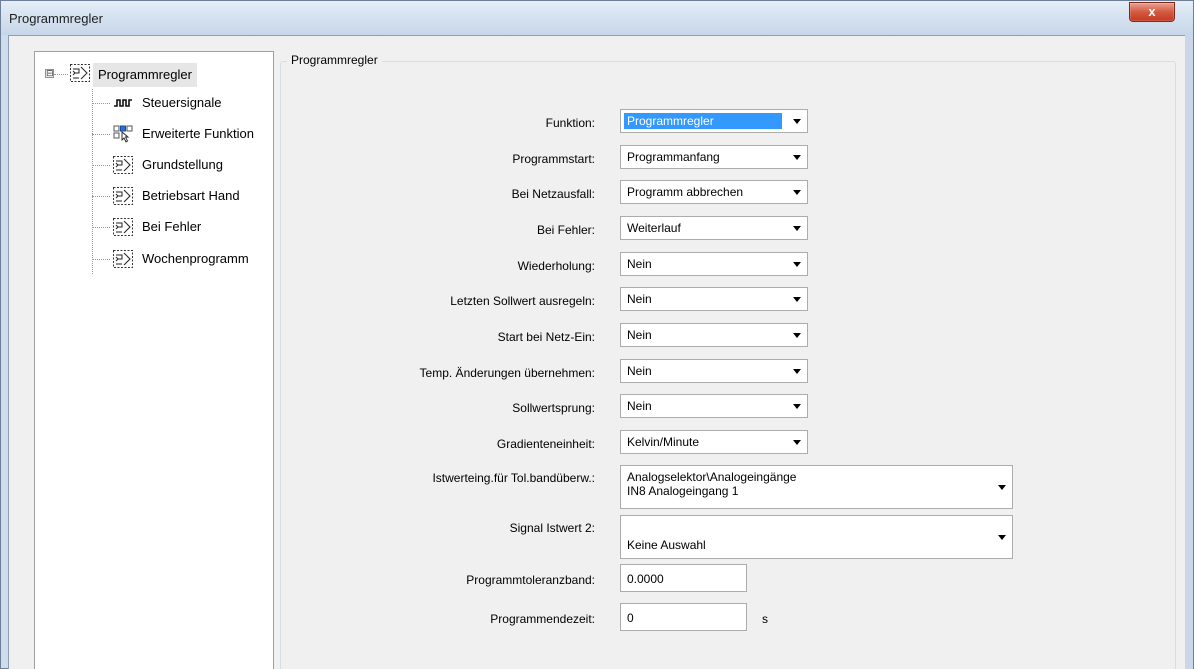 Image resolution: width=1194 pixels, height=669 pixels. Describe the element at coordinates (714, 299) in the screenshot. I see `letzten-sollwert-select: Nein` at that location.